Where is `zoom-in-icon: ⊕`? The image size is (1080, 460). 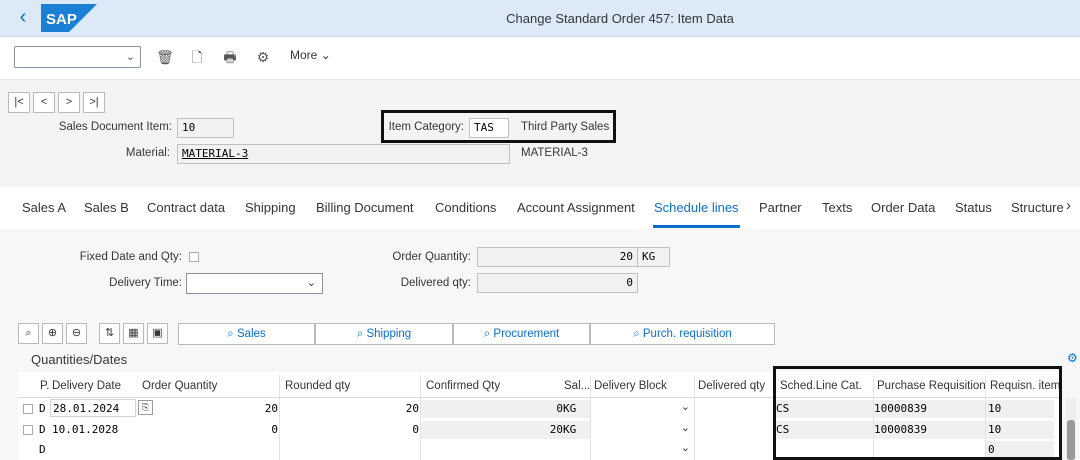 zoom-in-icon: ⊕ is located at coordinates (52, 333).